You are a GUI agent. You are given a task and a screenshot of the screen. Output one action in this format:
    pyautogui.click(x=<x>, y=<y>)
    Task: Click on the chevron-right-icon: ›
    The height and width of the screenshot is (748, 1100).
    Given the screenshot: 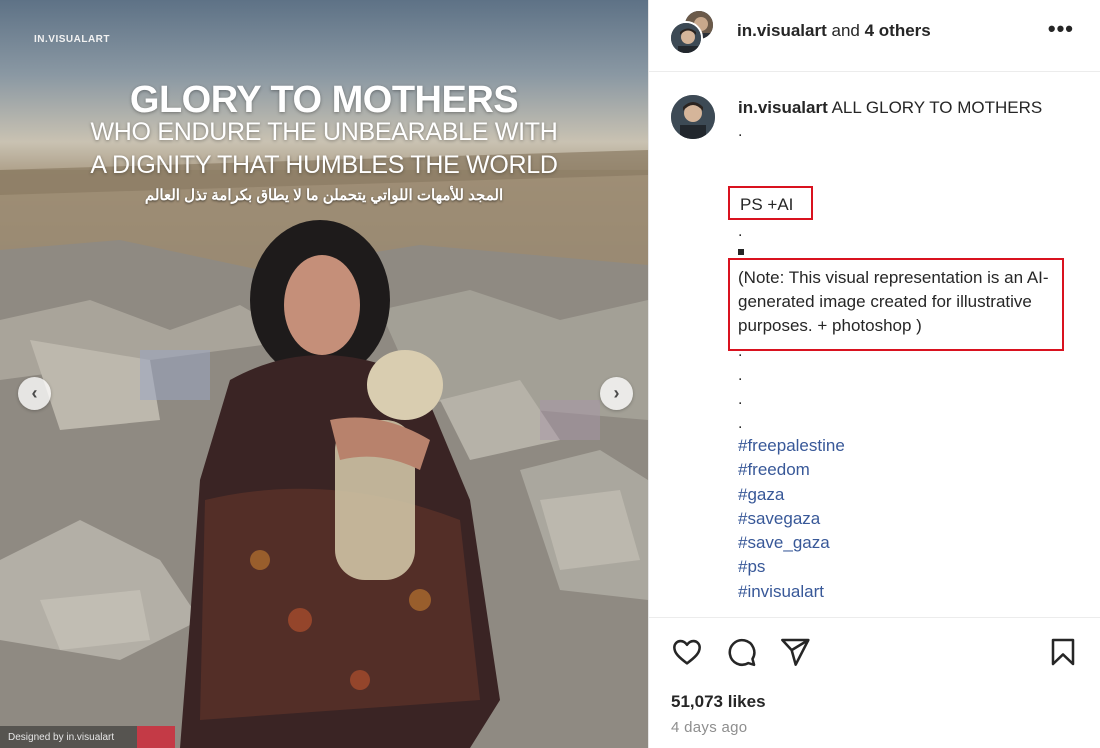 What is the action you would take?
    pyautogui.click(x=616, y=393)
    